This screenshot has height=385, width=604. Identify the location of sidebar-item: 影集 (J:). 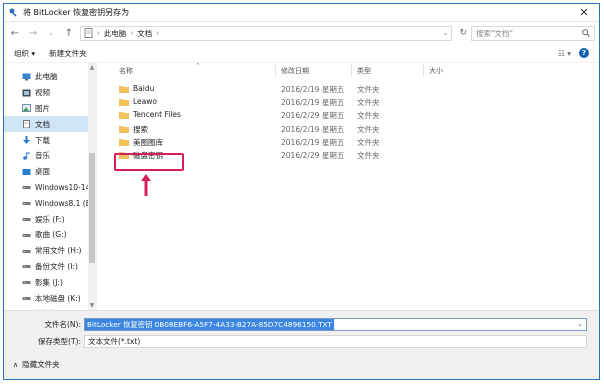
(50, 282).